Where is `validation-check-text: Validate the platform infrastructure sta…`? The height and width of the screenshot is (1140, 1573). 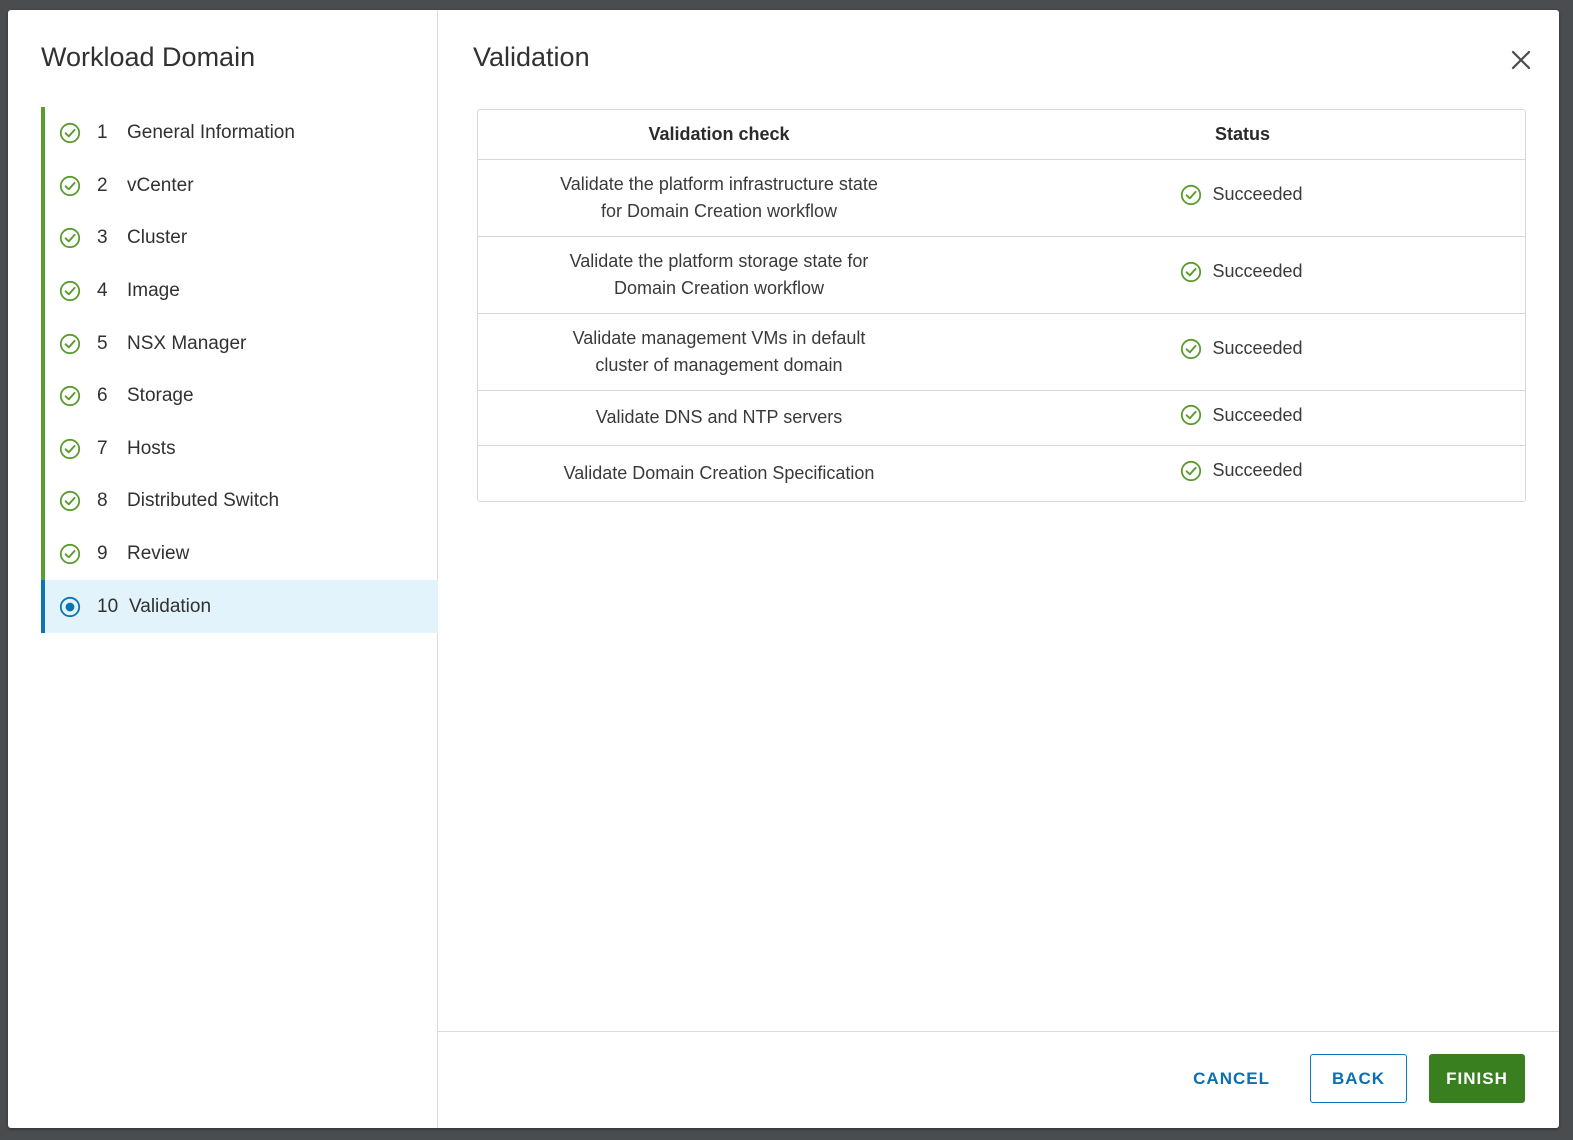
validation-check-text: Validate the platform infrastructure sta… is located at coordinates (719, 183).